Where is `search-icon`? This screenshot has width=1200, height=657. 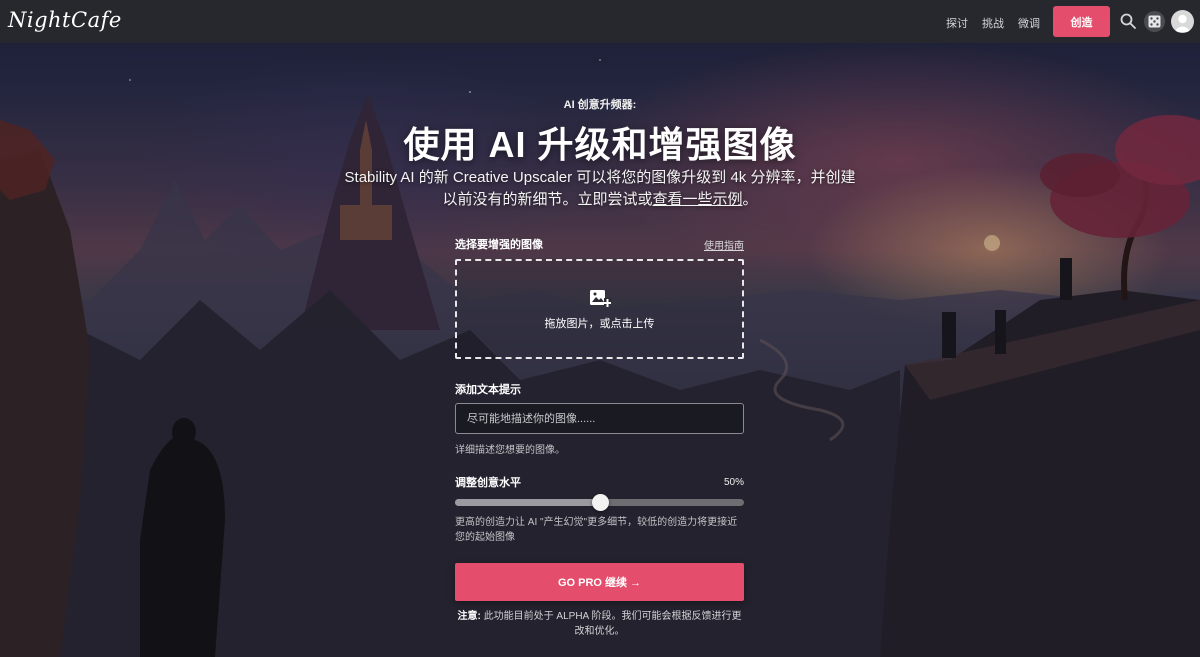 search-icon is located at coordinates (1128, 21).